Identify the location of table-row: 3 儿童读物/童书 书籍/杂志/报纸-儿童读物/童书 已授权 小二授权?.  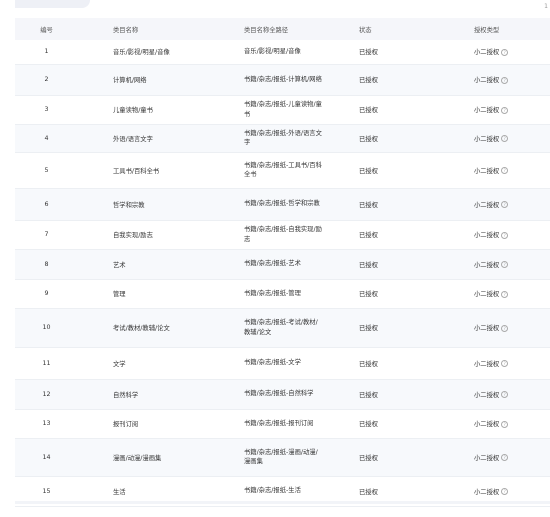
(282, 109).